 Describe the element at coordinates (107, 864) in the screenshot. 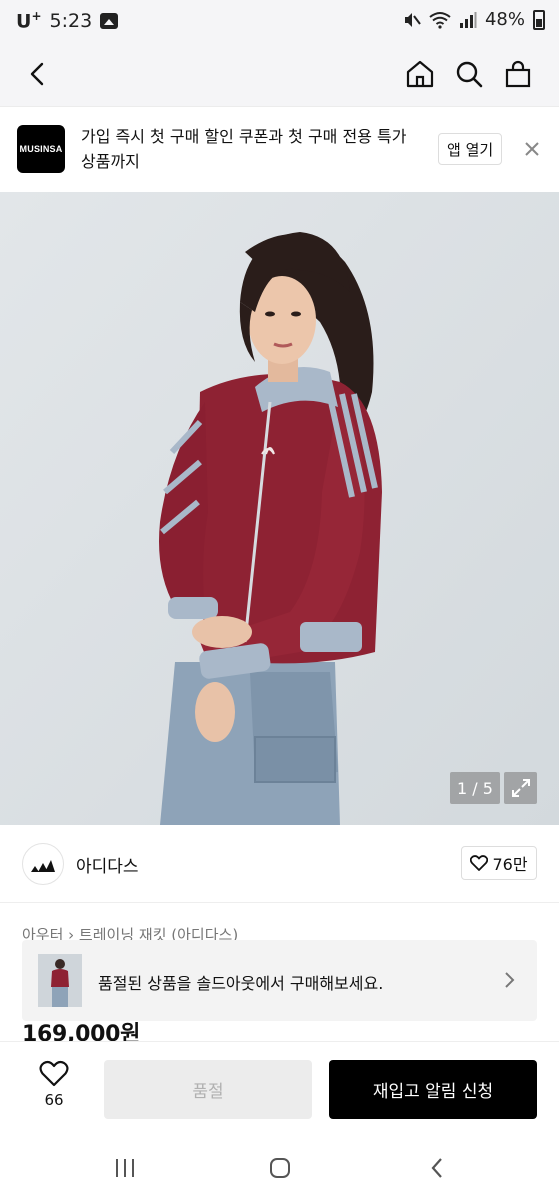

I see `brand-name: 아디다스` at that location.